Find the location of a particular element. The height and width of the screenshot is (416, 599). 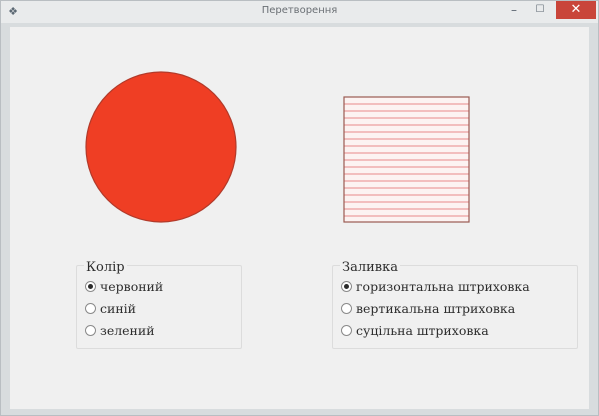

option-label: зелений is located at coordinates (127, 330).